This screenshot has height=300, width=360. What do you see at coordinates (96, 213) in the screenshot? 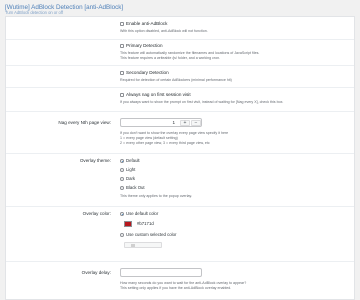
I see `overlay-color-label: Overlay color:` at bounding box center [96, 213].